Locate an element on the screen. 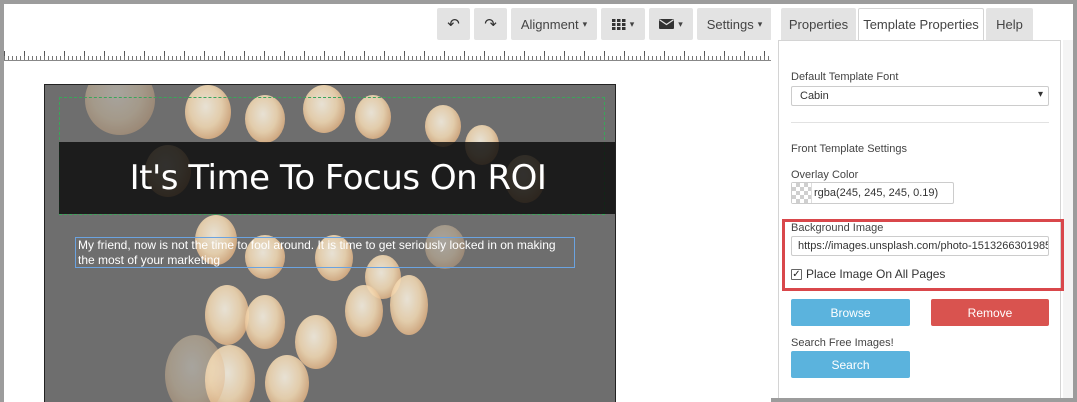 The width and height of the screenshot is (1077, 402). grid-dropdown: ▾ is located at coordinates (623, 24).